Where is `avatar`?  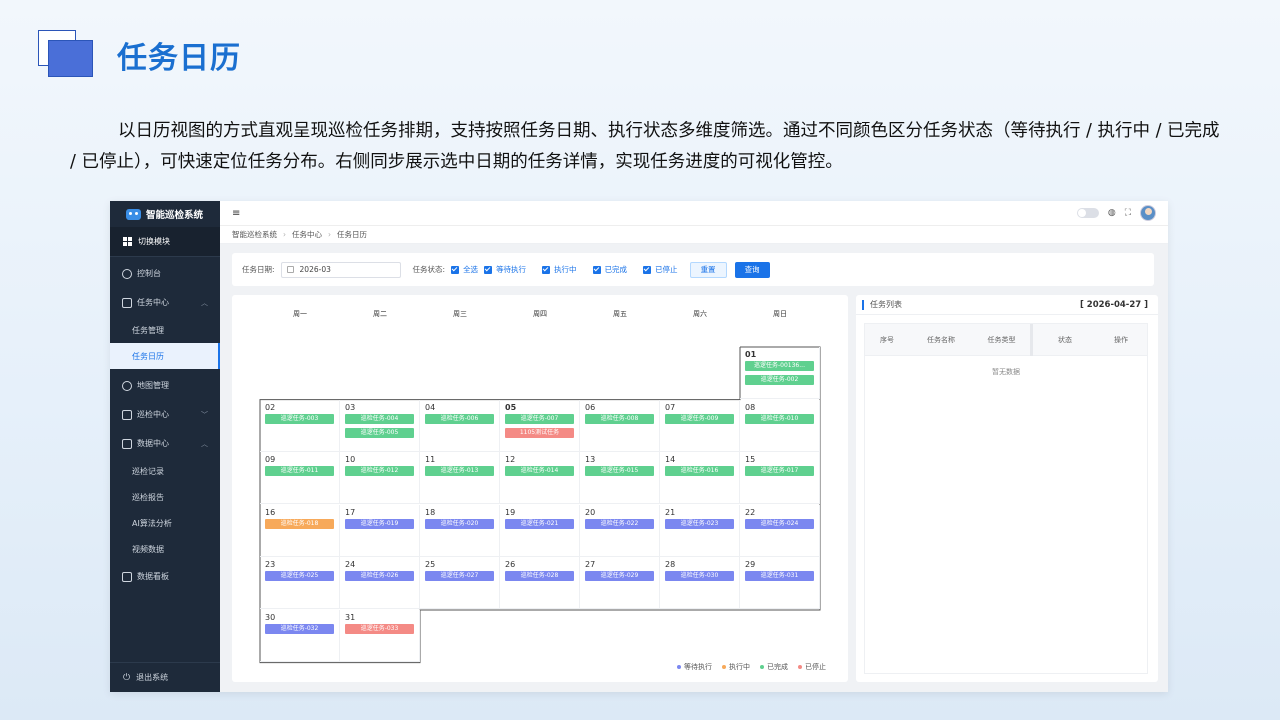 avatar is located at coordinates (1148, 213).